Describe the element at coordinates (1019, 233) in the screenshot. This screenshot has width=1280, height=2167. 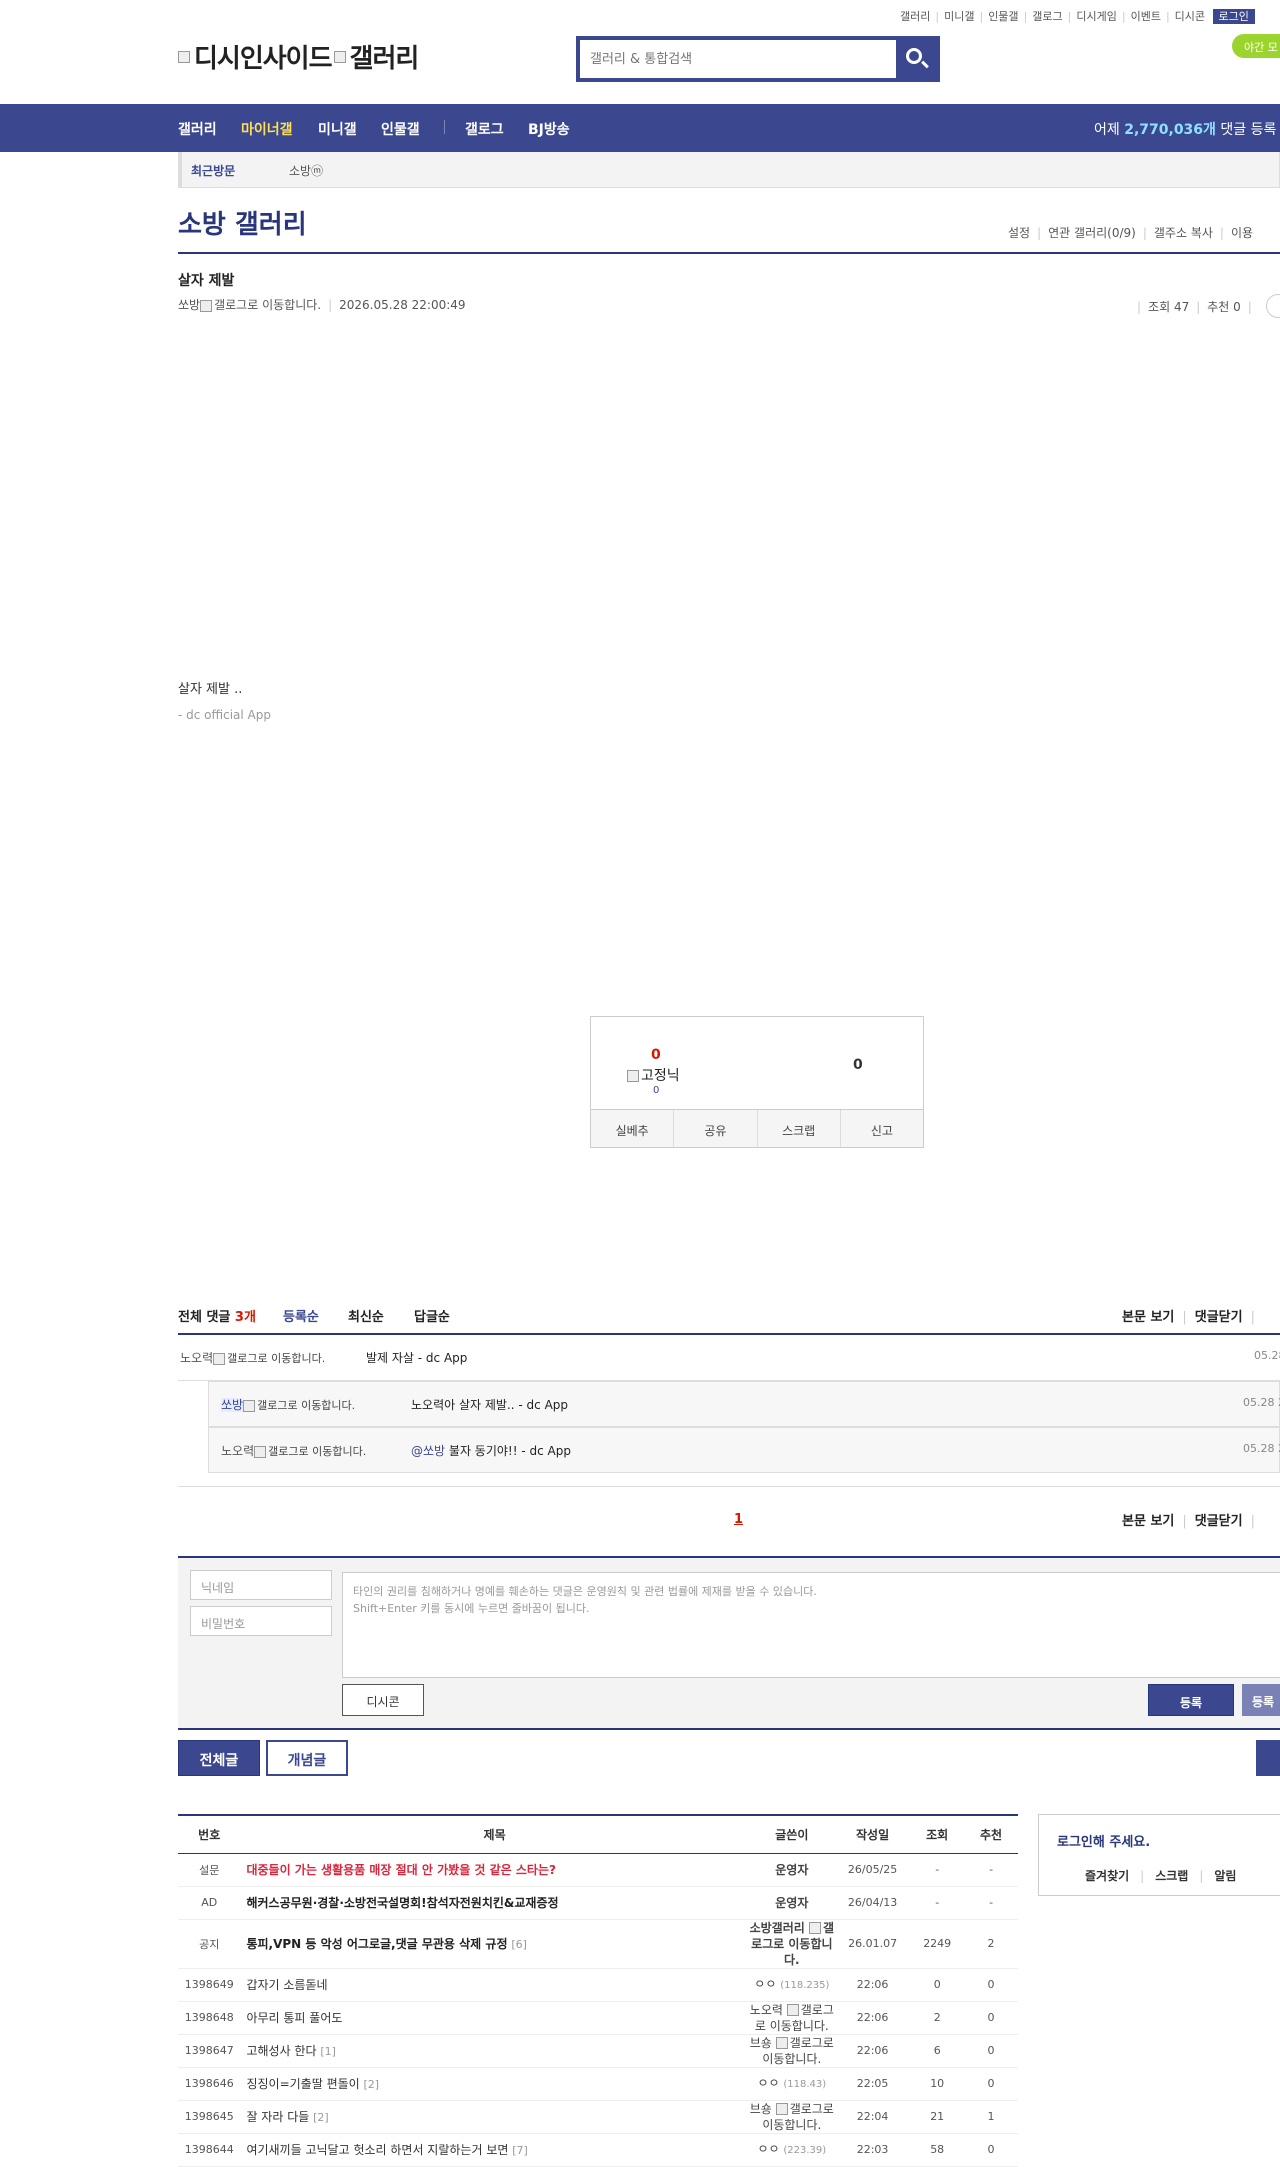
I see `gallery-settings-link: 설정` at that location.